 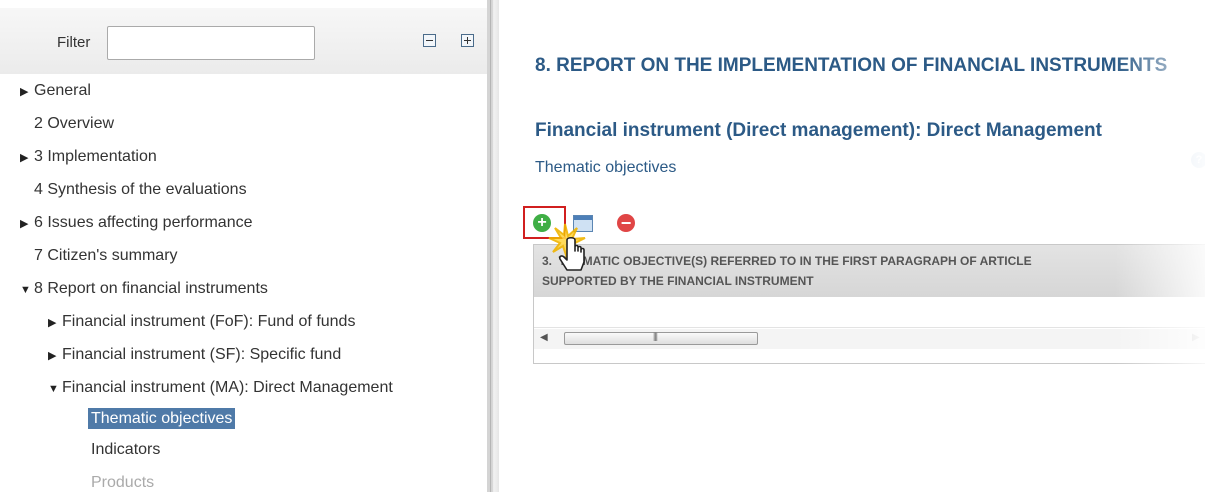 I want to click on section-label: Thematic objectives, so click(x=606, y=167).